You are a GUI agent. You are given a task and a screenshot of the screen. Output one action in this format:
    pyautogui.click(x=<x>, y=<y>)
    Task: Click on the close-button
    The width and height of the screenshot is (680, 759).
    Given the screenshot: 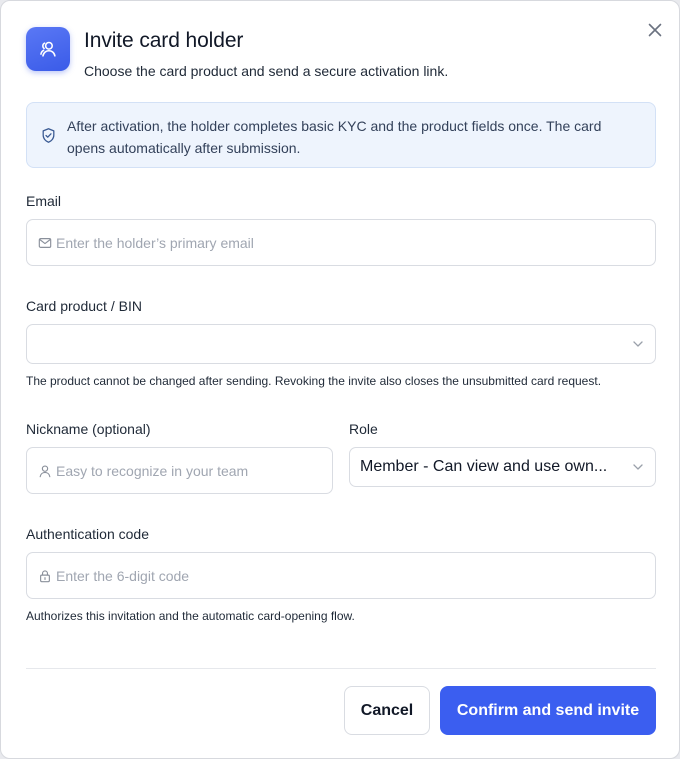 What is the action you would take?
    pyautogui.click(x=655, y=30)
    